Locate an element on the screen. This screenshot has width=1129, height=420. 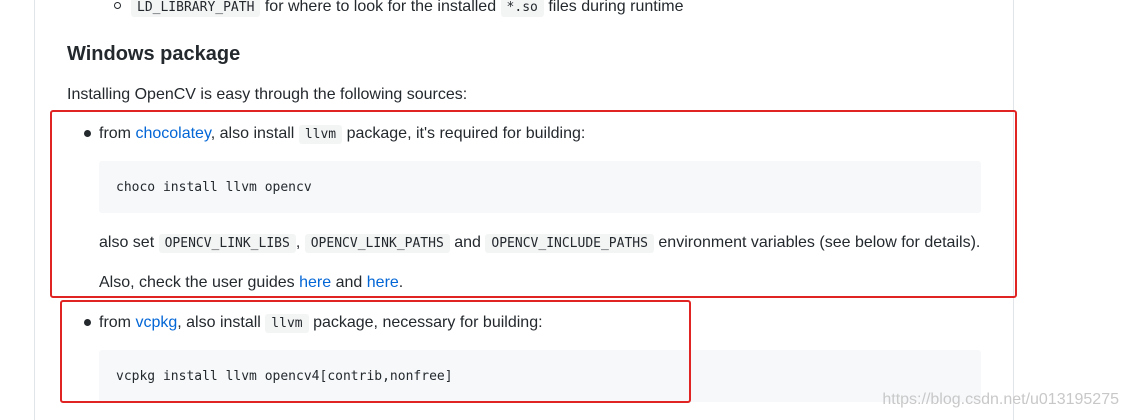
list-item-text: for where to look for the installed is located at coordinates (380, 7).